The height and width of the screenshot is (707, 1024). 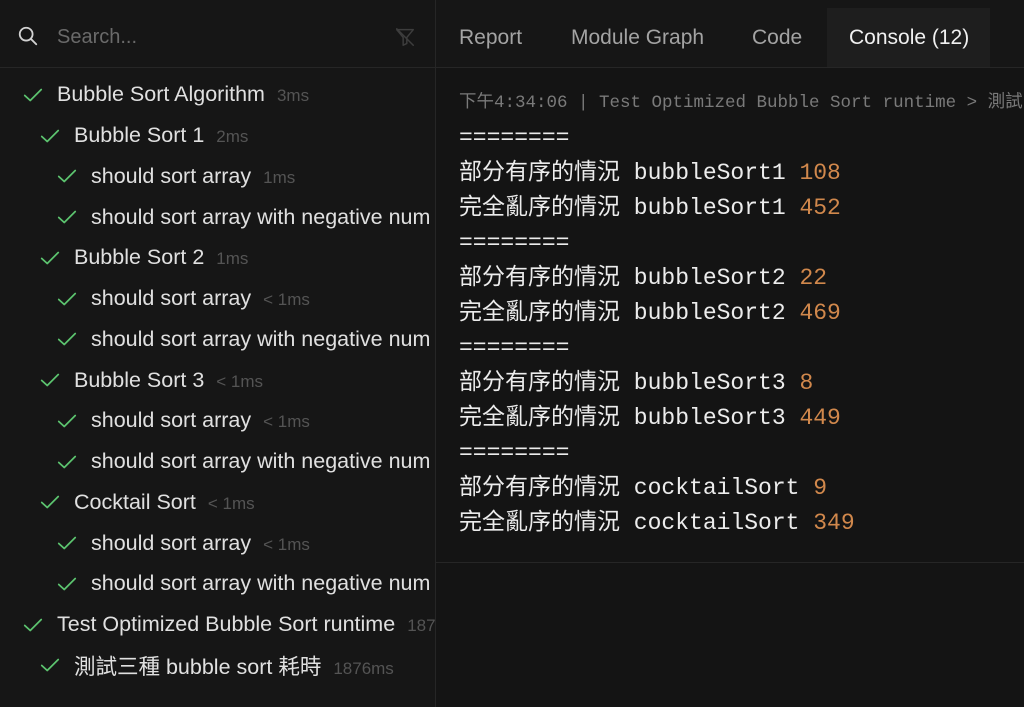 What do you see at coordinates (231, 503) in the screenshot?
I see `suite-duration: < 1ms` at bounding box center [231, 503].